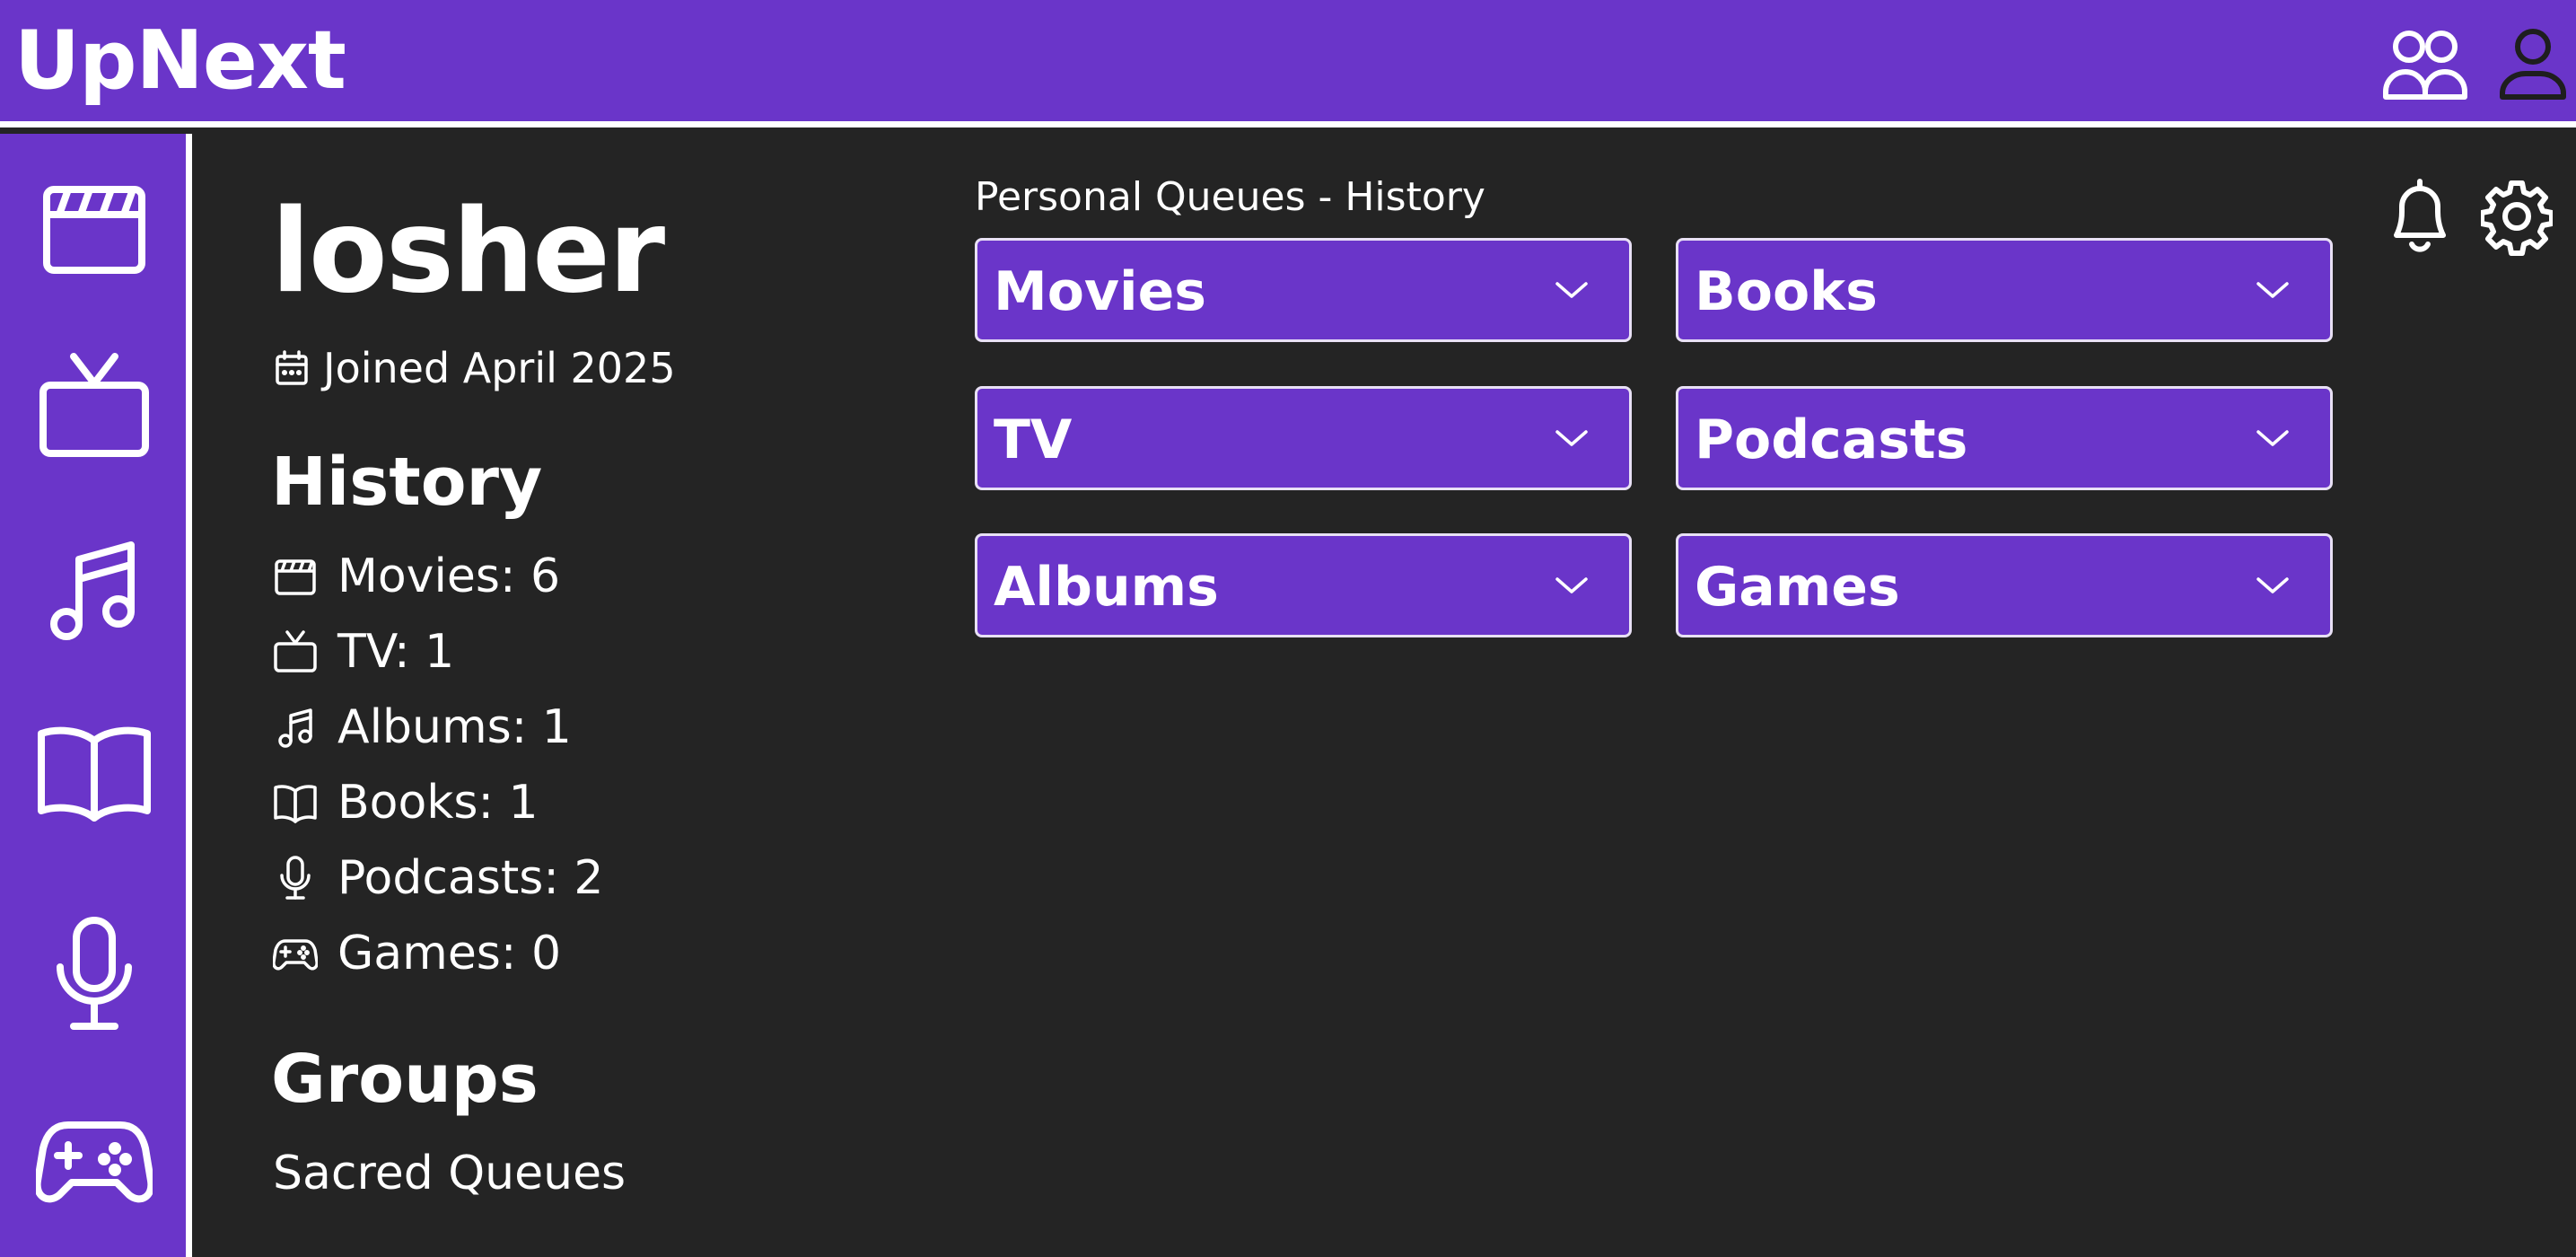  I want to click on queue-dropdown-label: Podcasts, so click(1831, 440).